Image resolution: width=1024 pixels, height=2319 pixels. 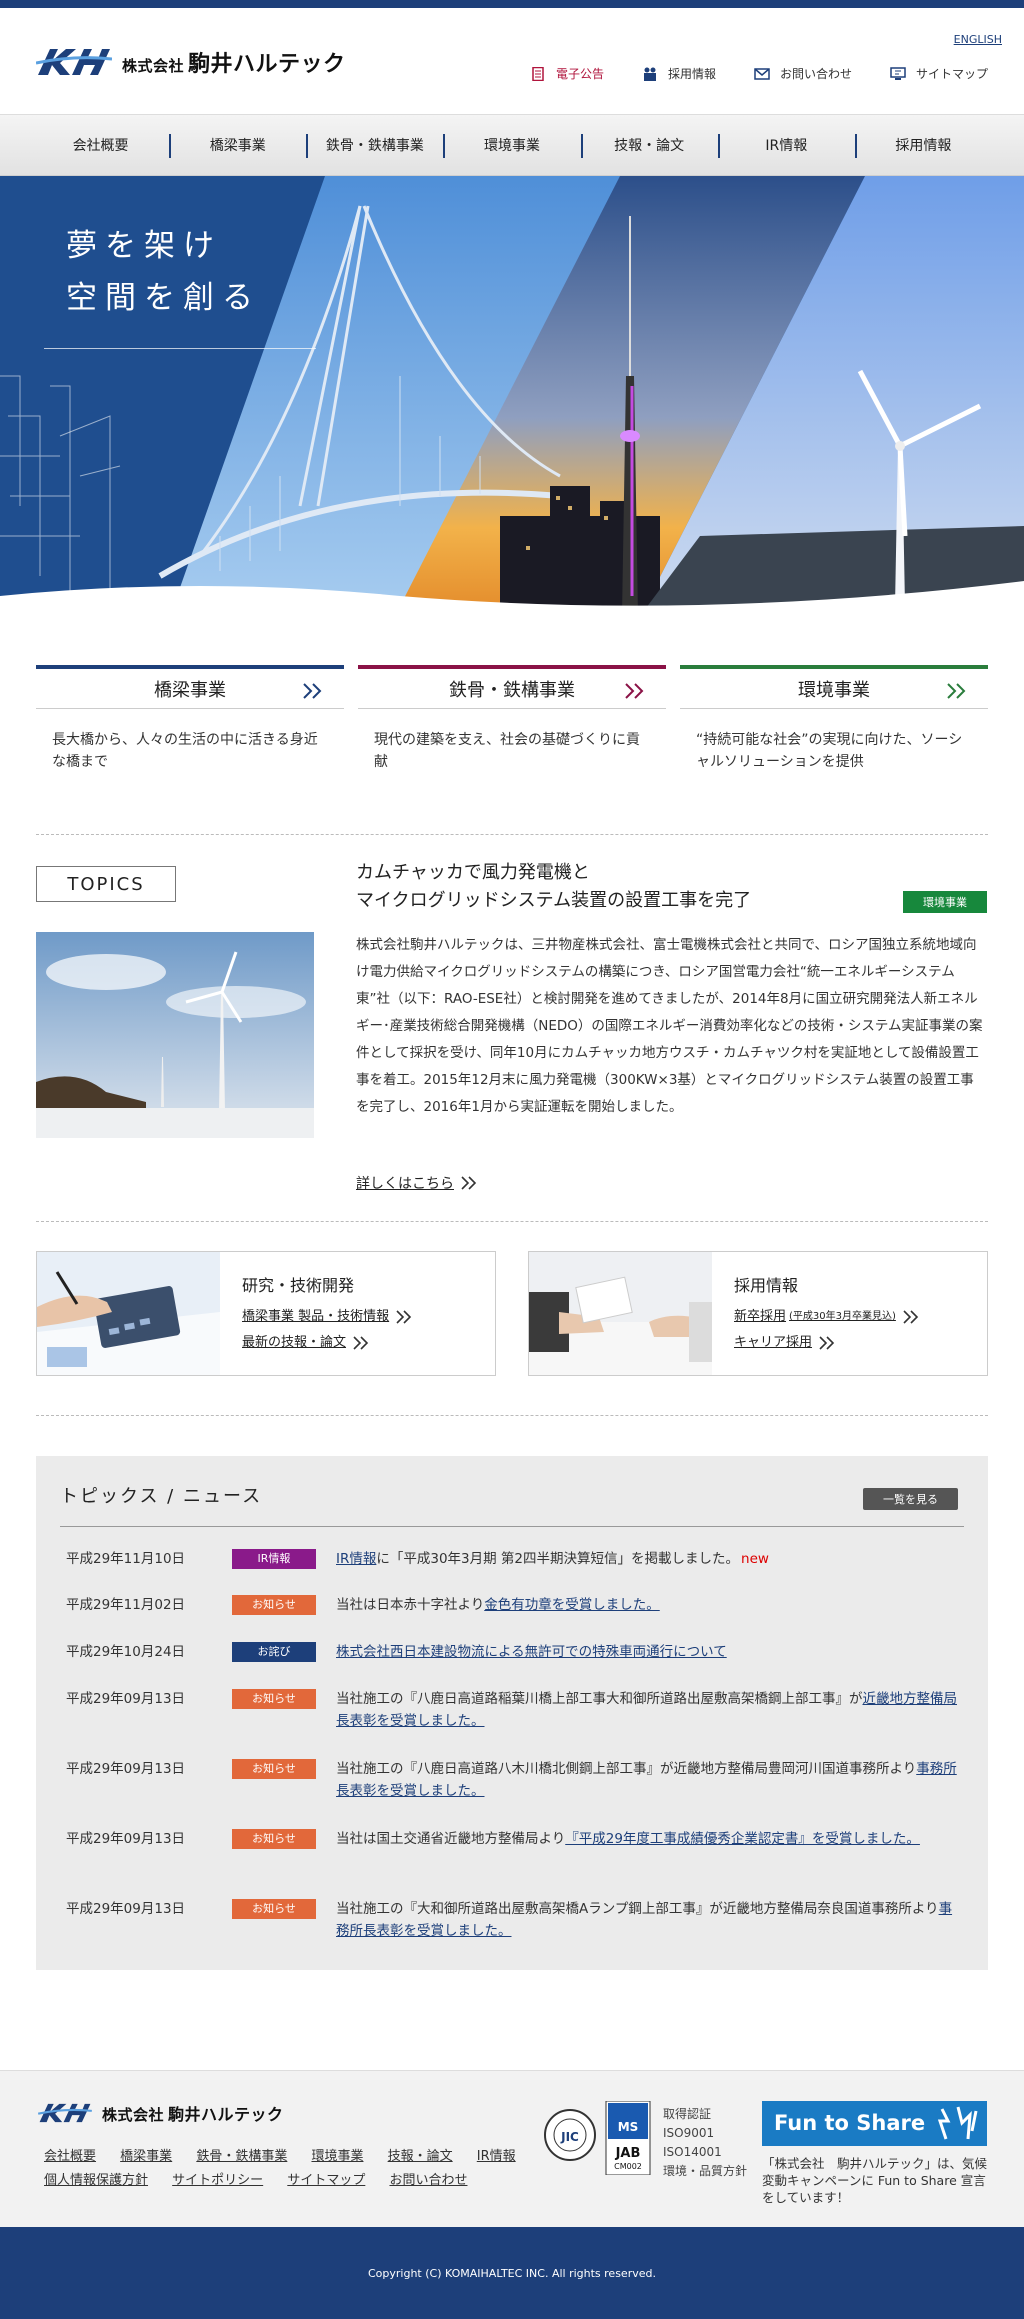 What do you see at coordinates (766, 1285) in the screenshot?
I see `promo-title: 採用情報` at bounding box center [766, 1285].